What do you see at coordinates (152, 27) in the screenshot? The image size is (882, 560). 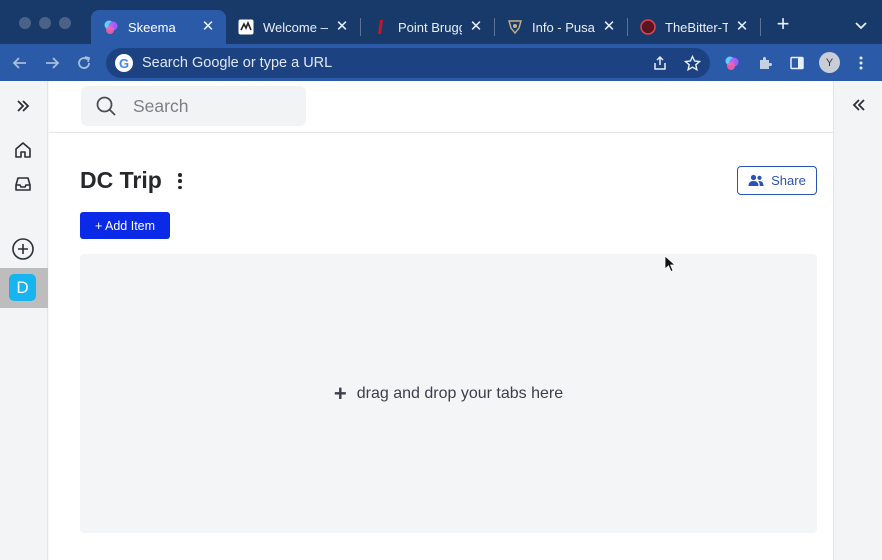 I see `tab-title: Skeema` at bounding box center [152, 27].